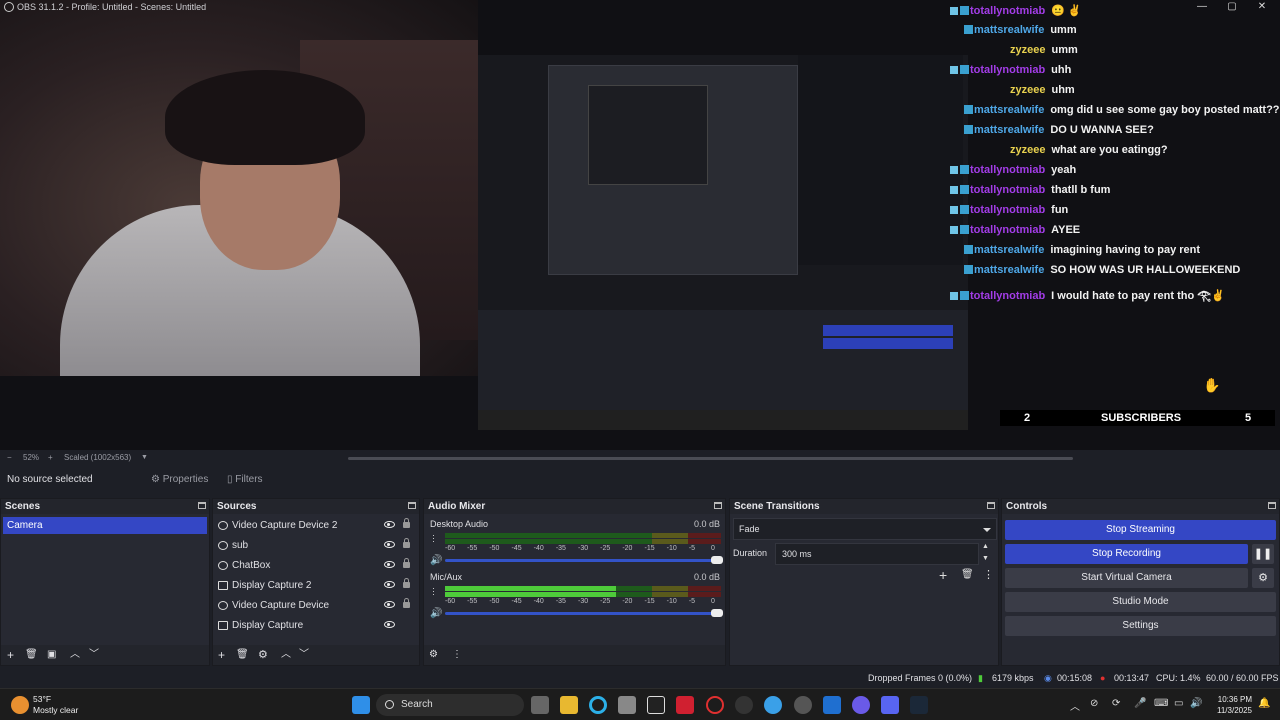  What do you see at coordinates (919, 705) in the screenshot?
I see `steam-icon` at bounding box center [919, 705].